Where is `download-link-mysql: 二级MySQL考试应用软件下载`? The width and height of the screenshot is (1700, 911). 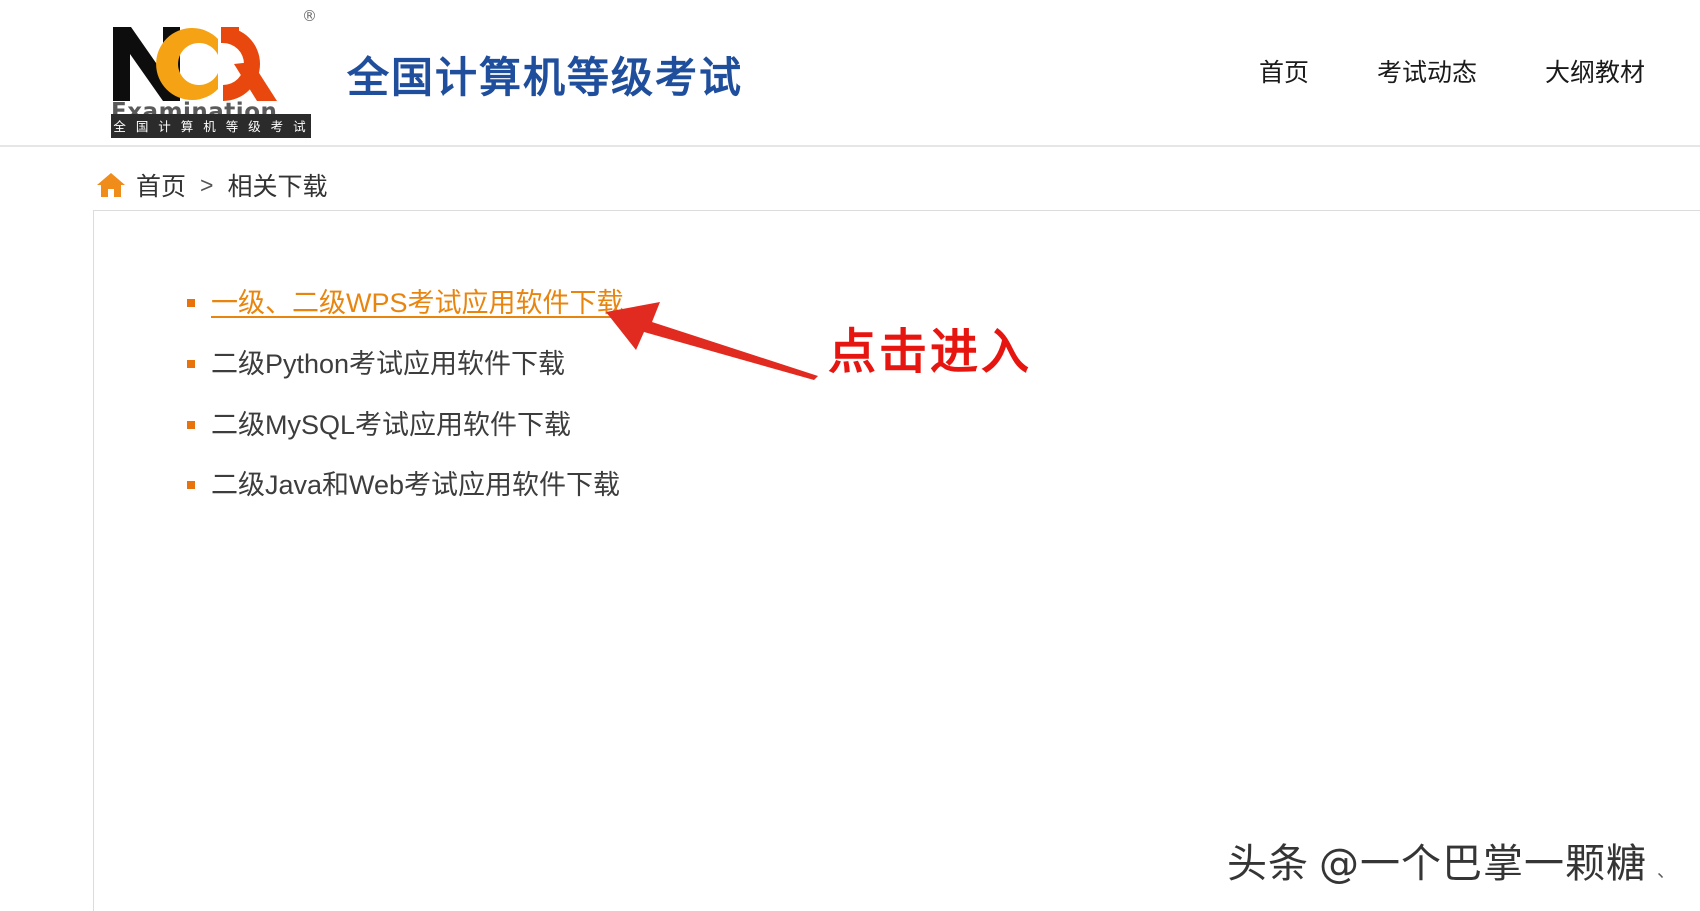
download-link-mysql: 二级MySQL考试应用软件下载 is located at coordinates (391, 426).